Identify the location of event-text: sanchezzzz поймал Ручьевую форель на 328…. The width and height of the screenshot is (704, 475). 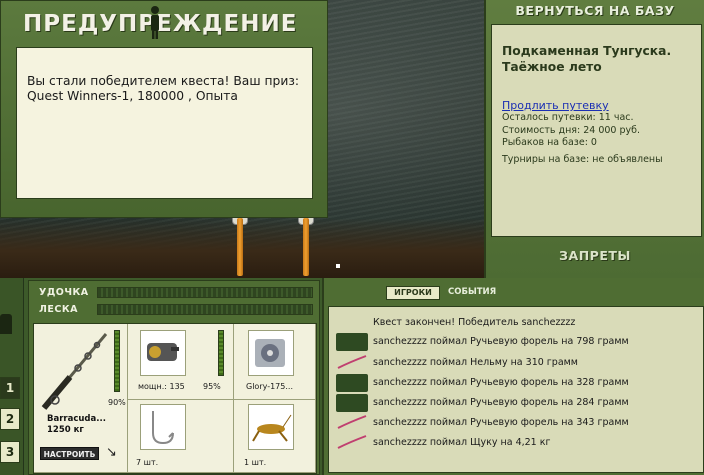
(501, 382).